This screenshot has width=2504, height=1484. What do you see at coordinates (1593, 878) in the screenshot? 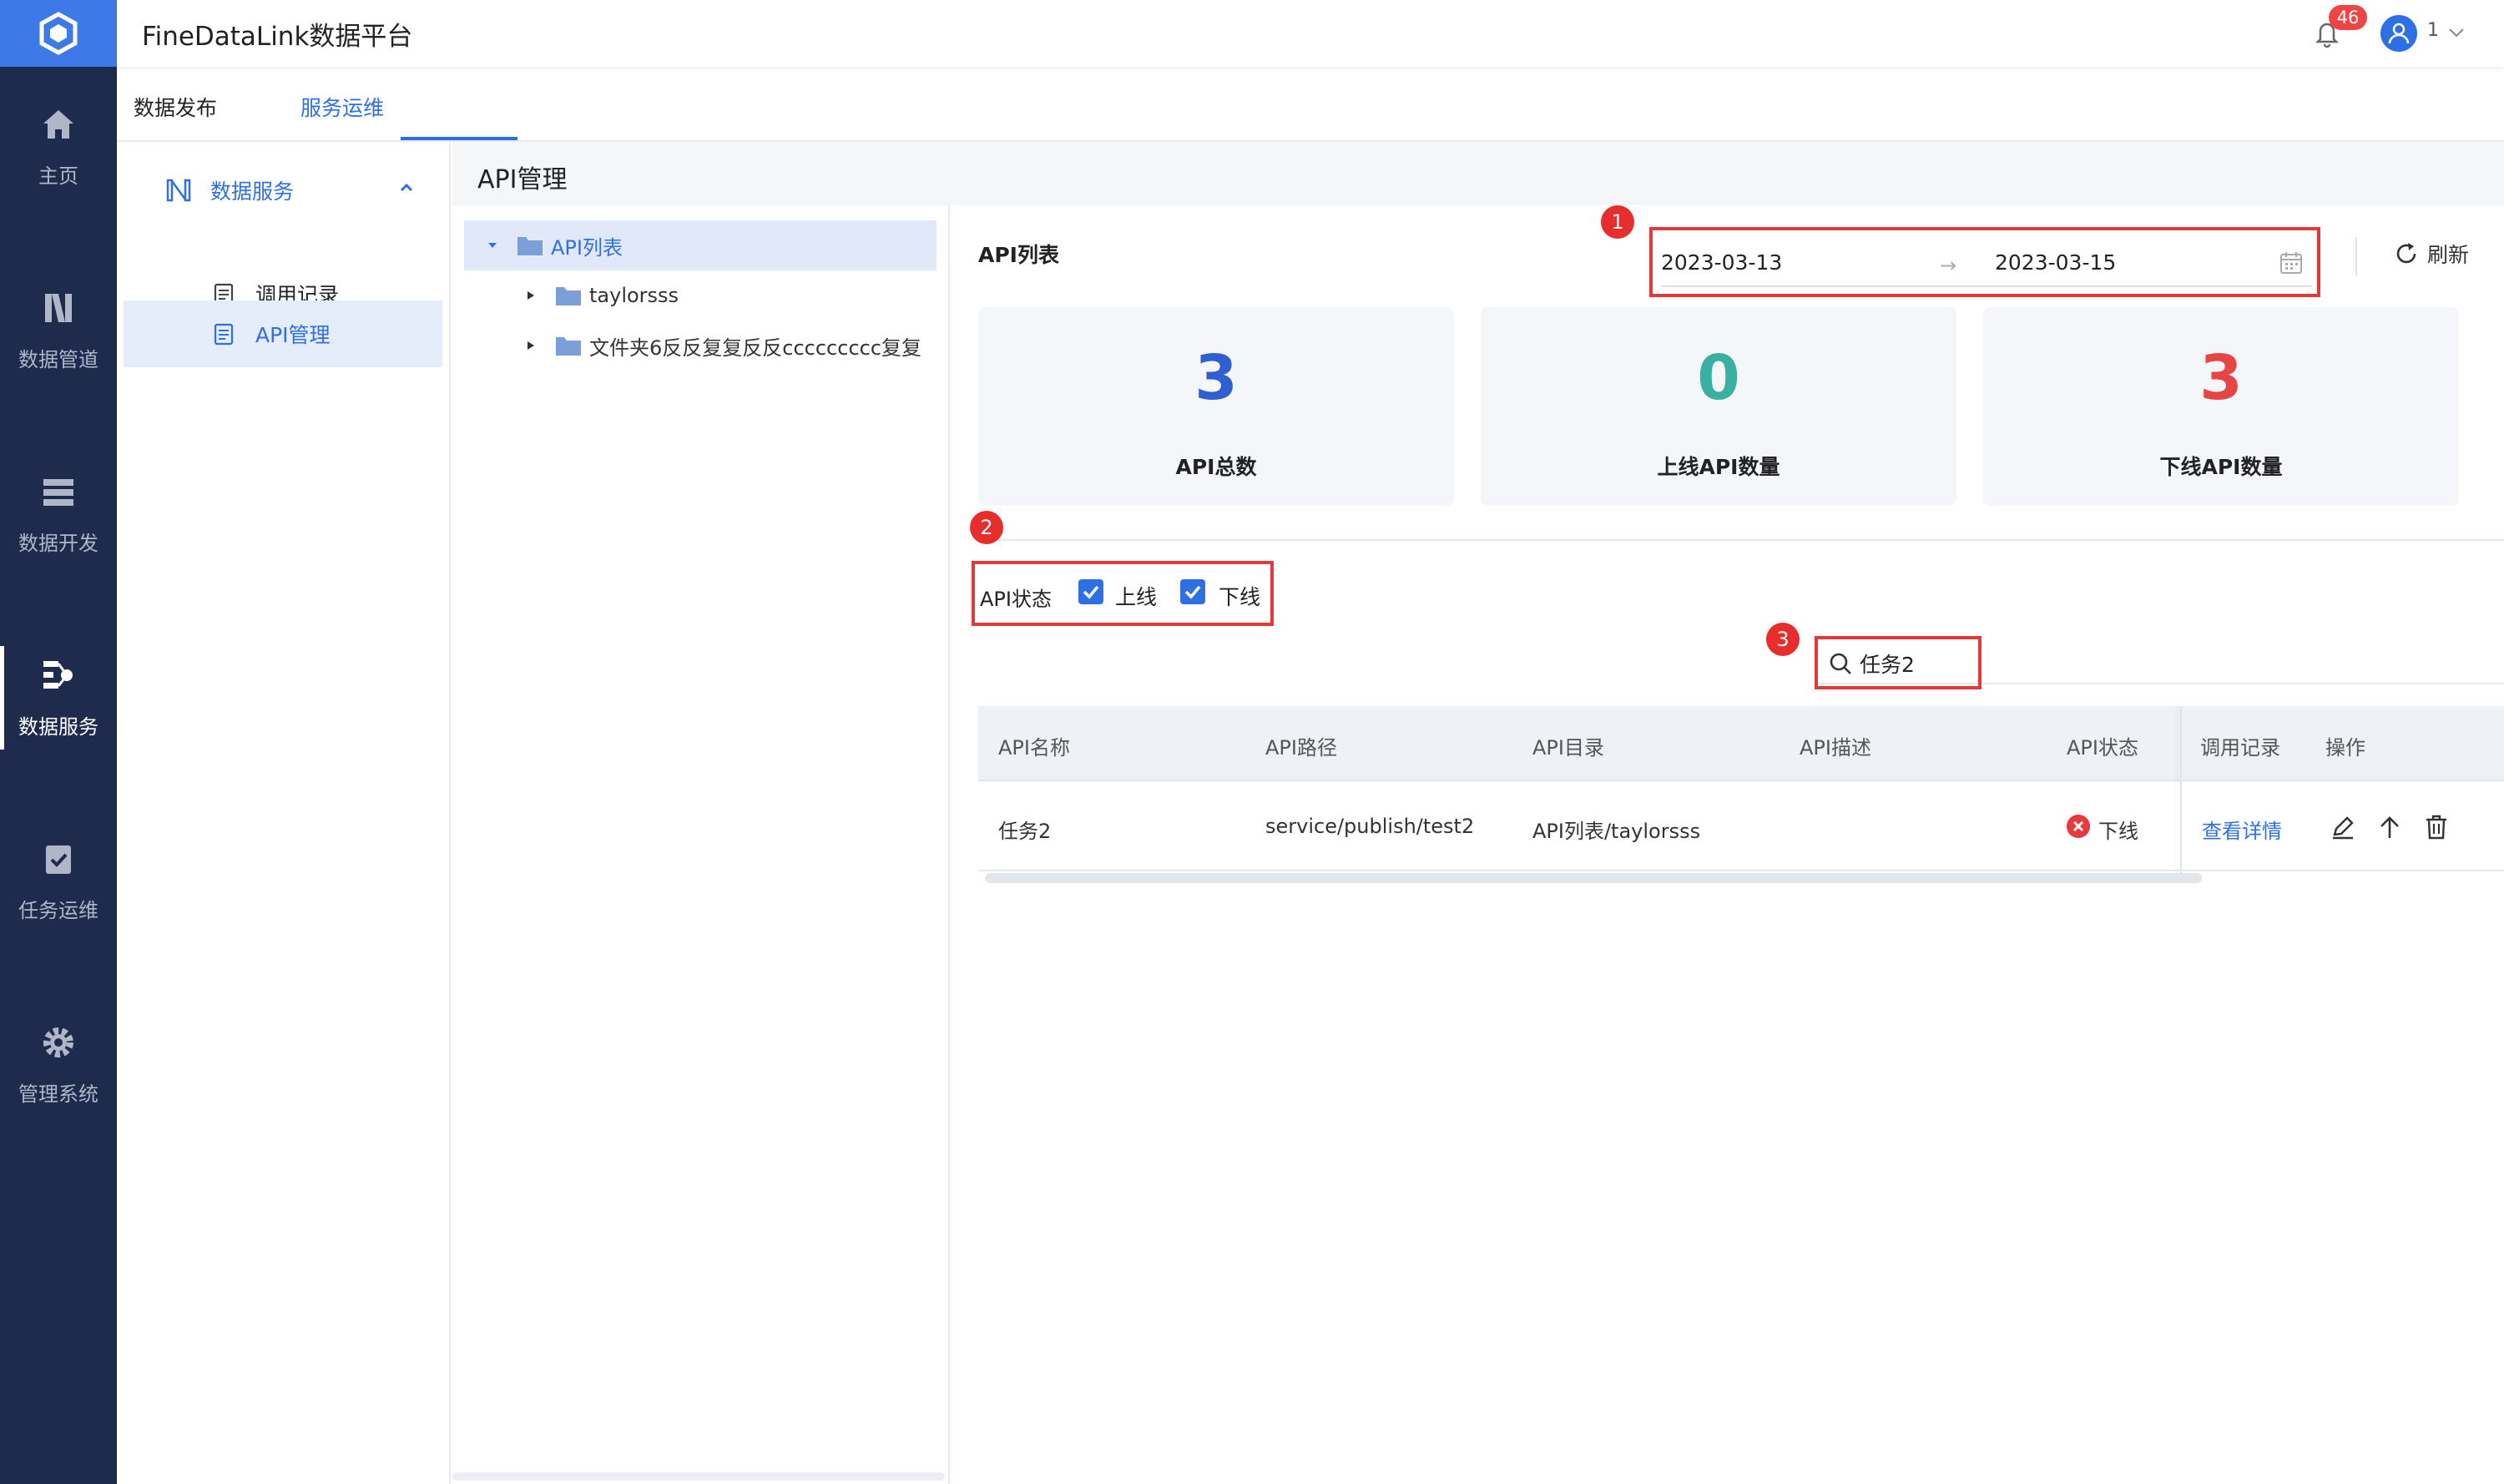
I see `table-horizontal-scrollbar` at bounding box center [1593, 878].